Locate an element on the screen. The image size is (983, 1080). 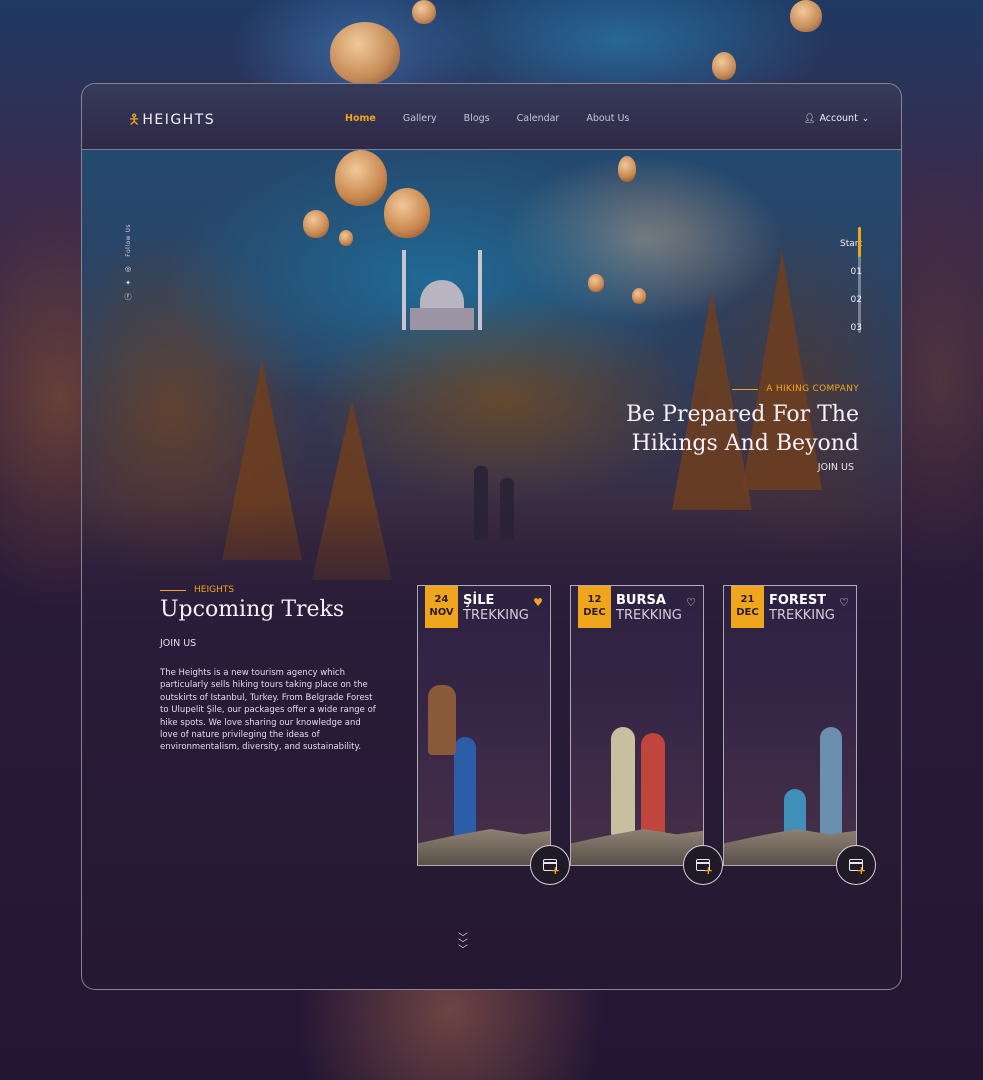
trek-title: FOREST TREKKING is located at coordinates (802, 608).